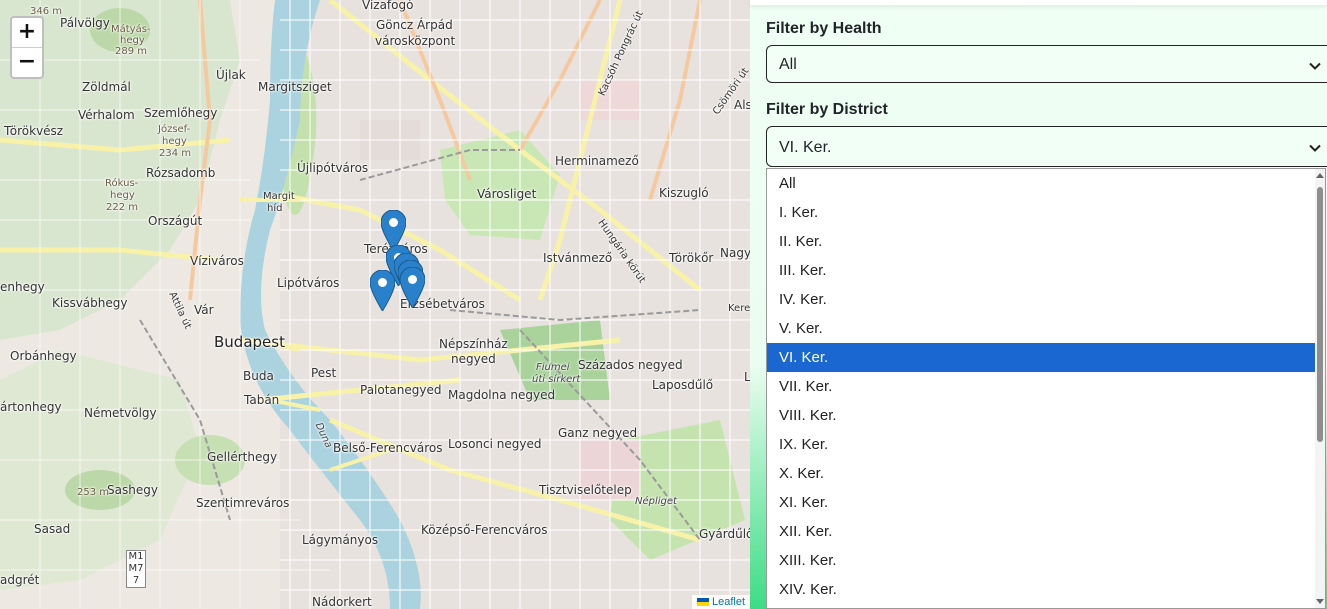  I want to click on dropdown-scrollbar, so click(1320, 388).